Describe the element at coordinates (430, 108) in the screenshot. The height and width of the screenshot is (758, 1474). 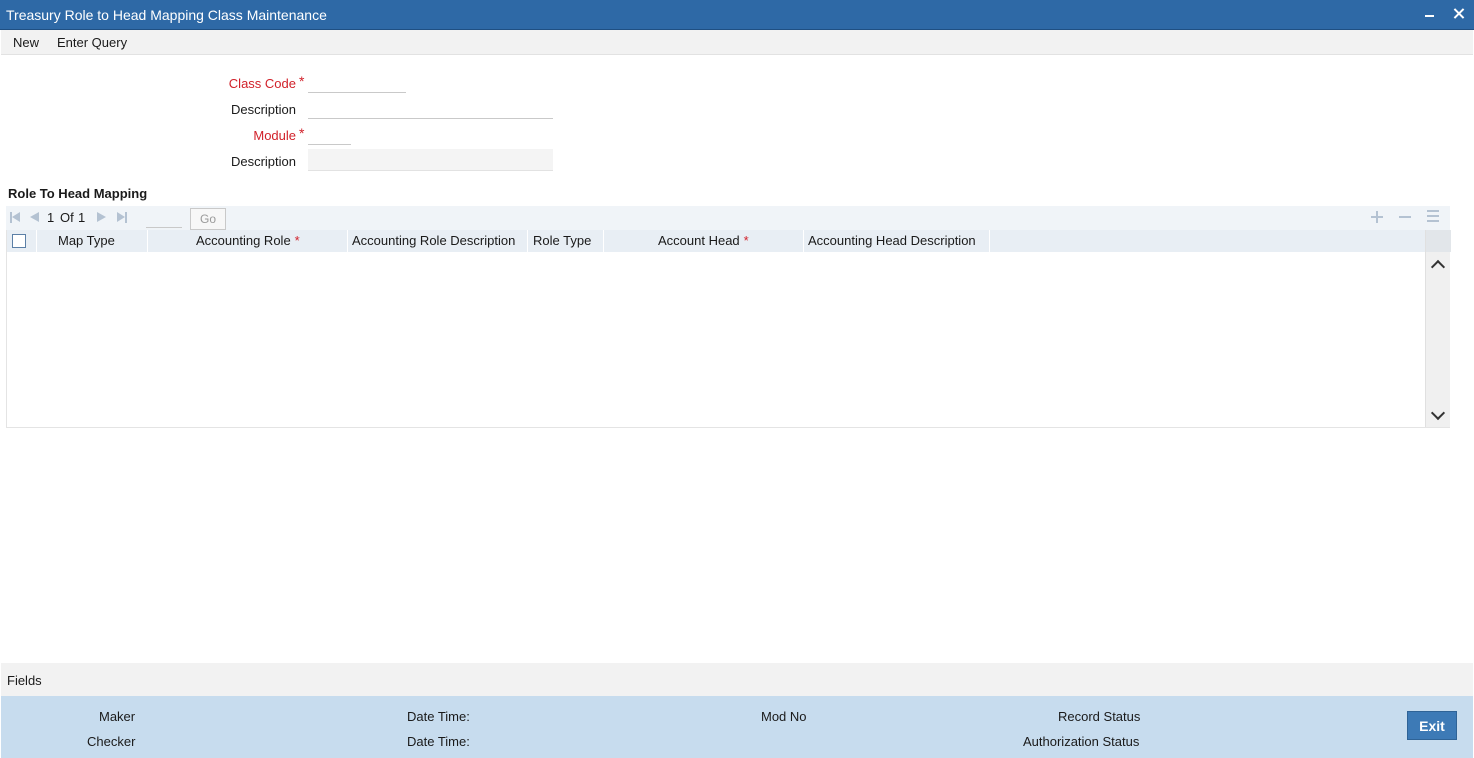
I see `class-description-input` at that location.